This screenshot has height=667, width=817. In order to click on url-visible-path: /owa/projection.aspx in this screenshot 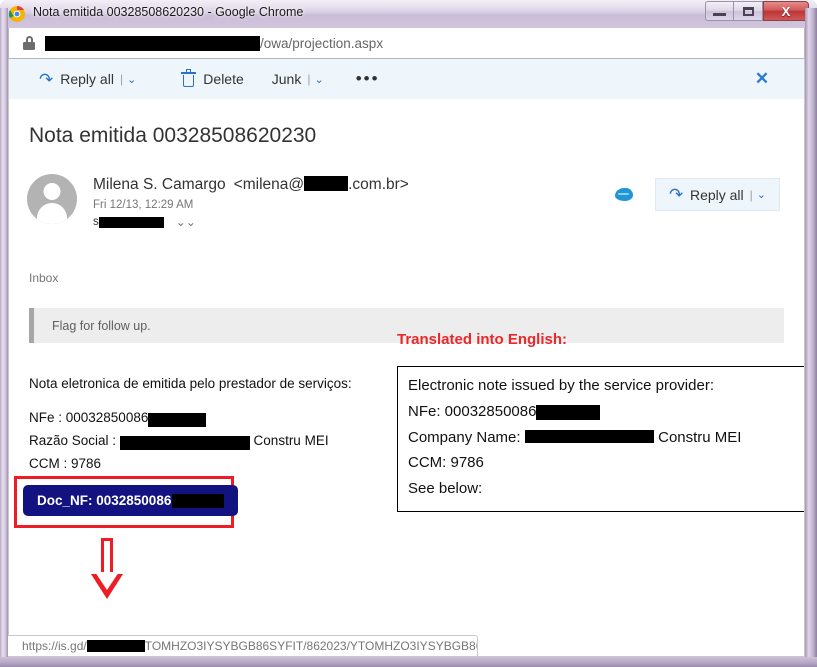, I will do `click(322, 43)`.